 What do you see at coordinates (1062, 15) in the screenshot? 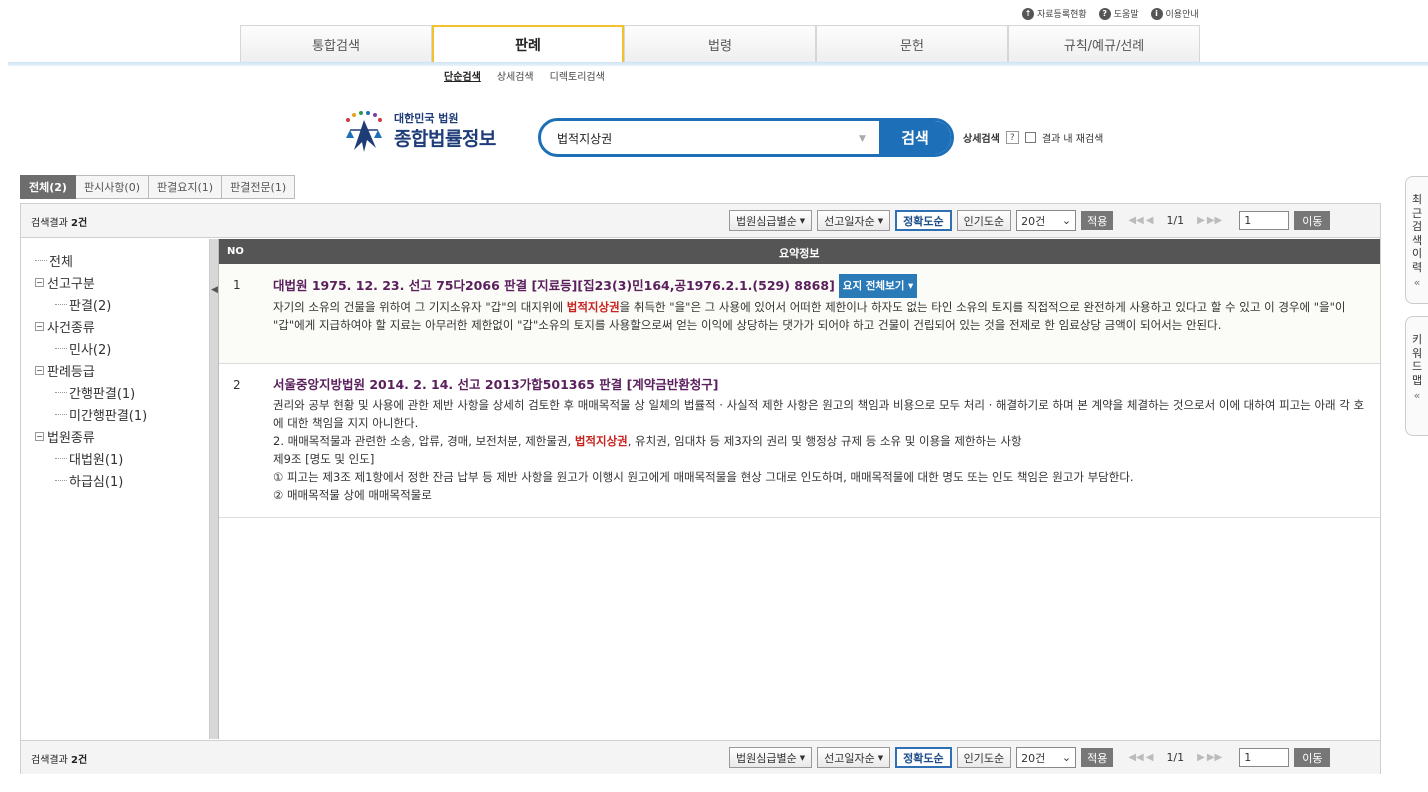
I see `util-link-label: 자료등록현황` at bounding box center [1062, 15].